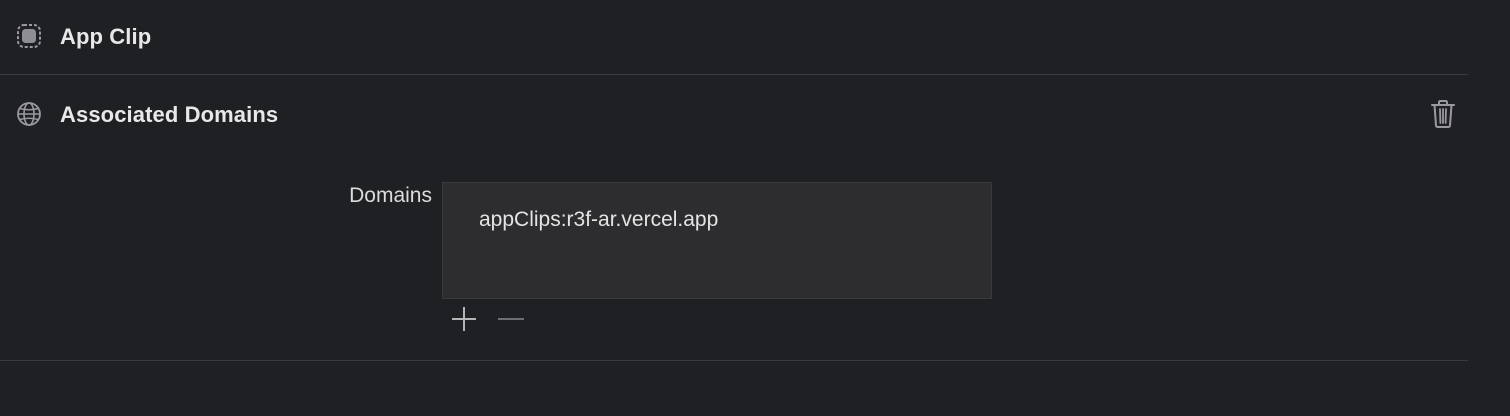 The width and height of the screenshot is (1510, 416). Describe the element at coordinates (106, 36) in the screenshot. I see `app-clip-title: App Clip` at that location.